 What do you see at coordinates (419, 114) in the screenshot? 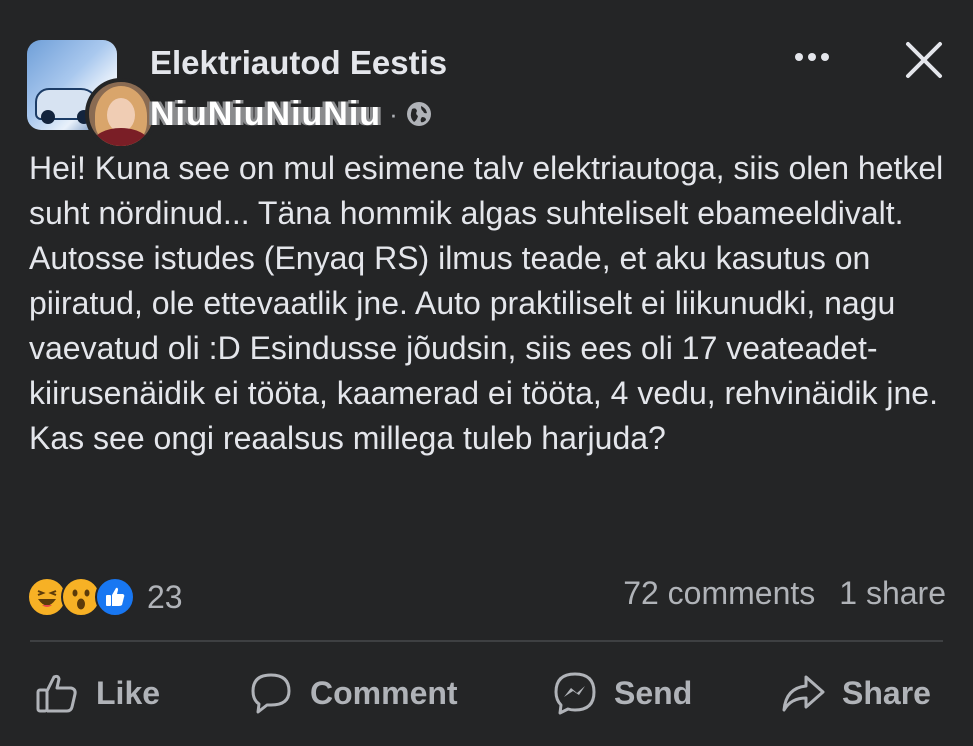
I see `globe-icon` at bounding box center [419, 114].